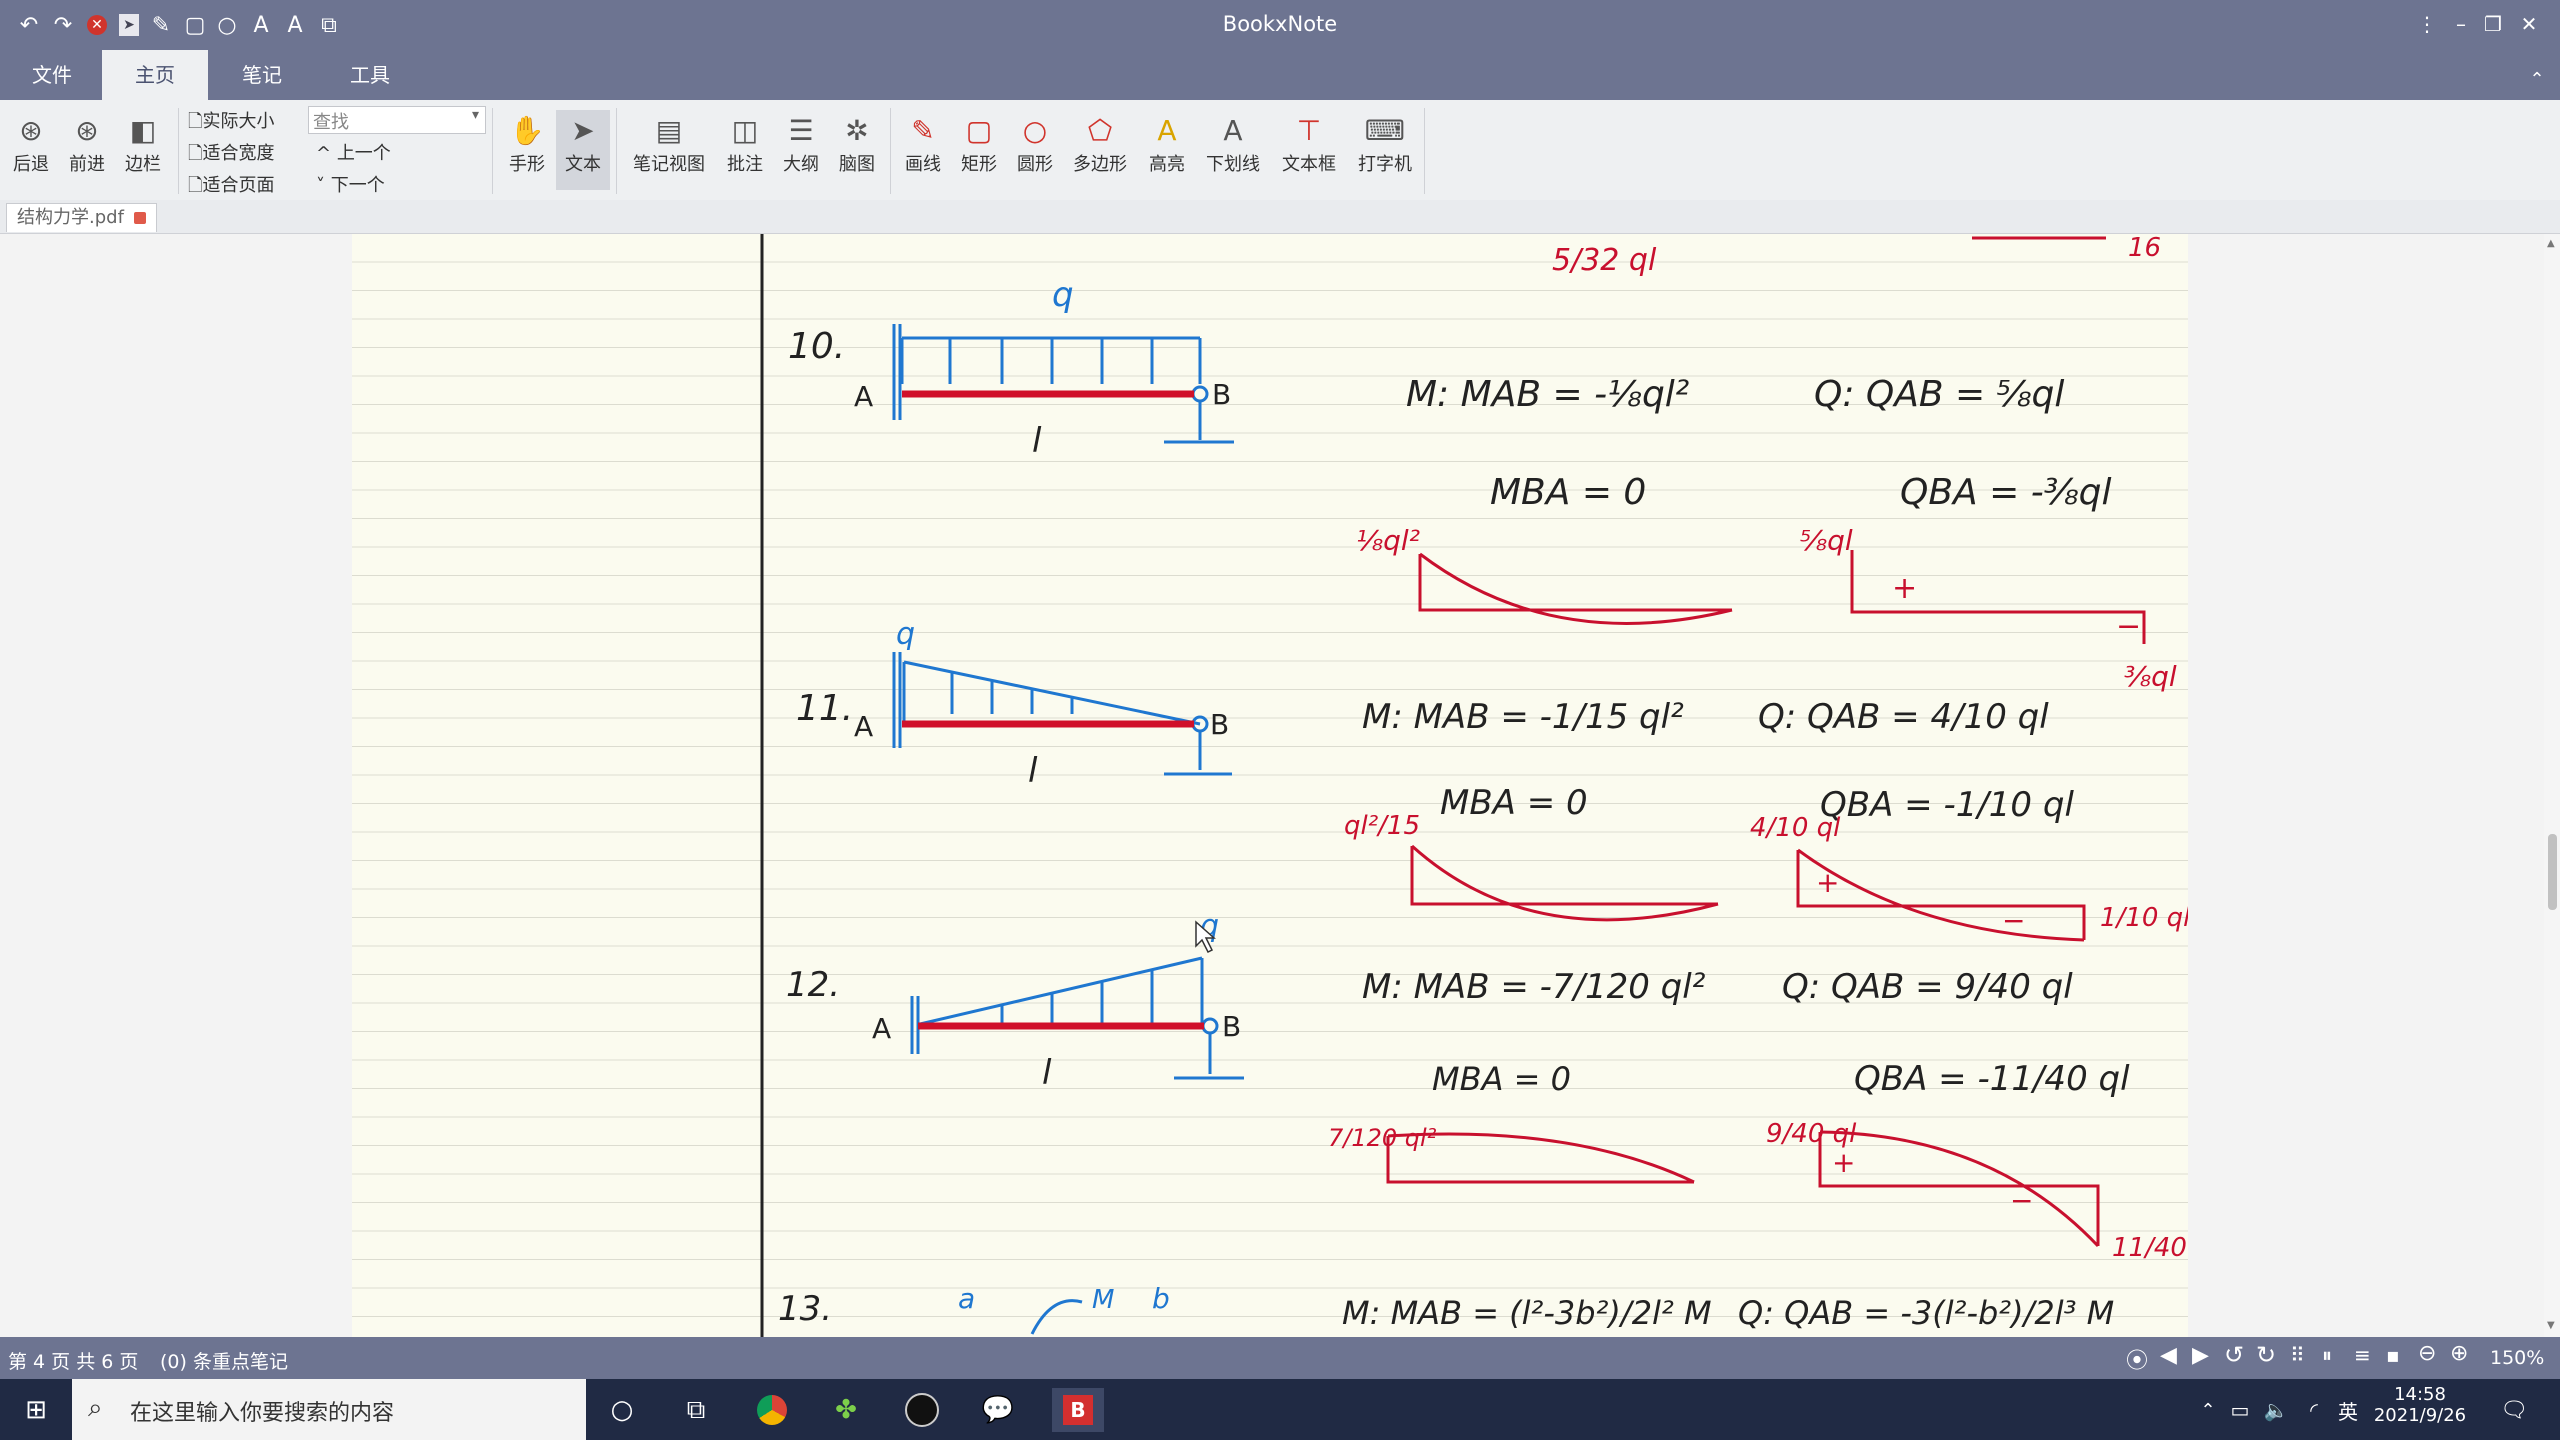 This screenshot has width=2560, height=1440. I want to click on record-icon: ⦿, so click(2137, 1359).